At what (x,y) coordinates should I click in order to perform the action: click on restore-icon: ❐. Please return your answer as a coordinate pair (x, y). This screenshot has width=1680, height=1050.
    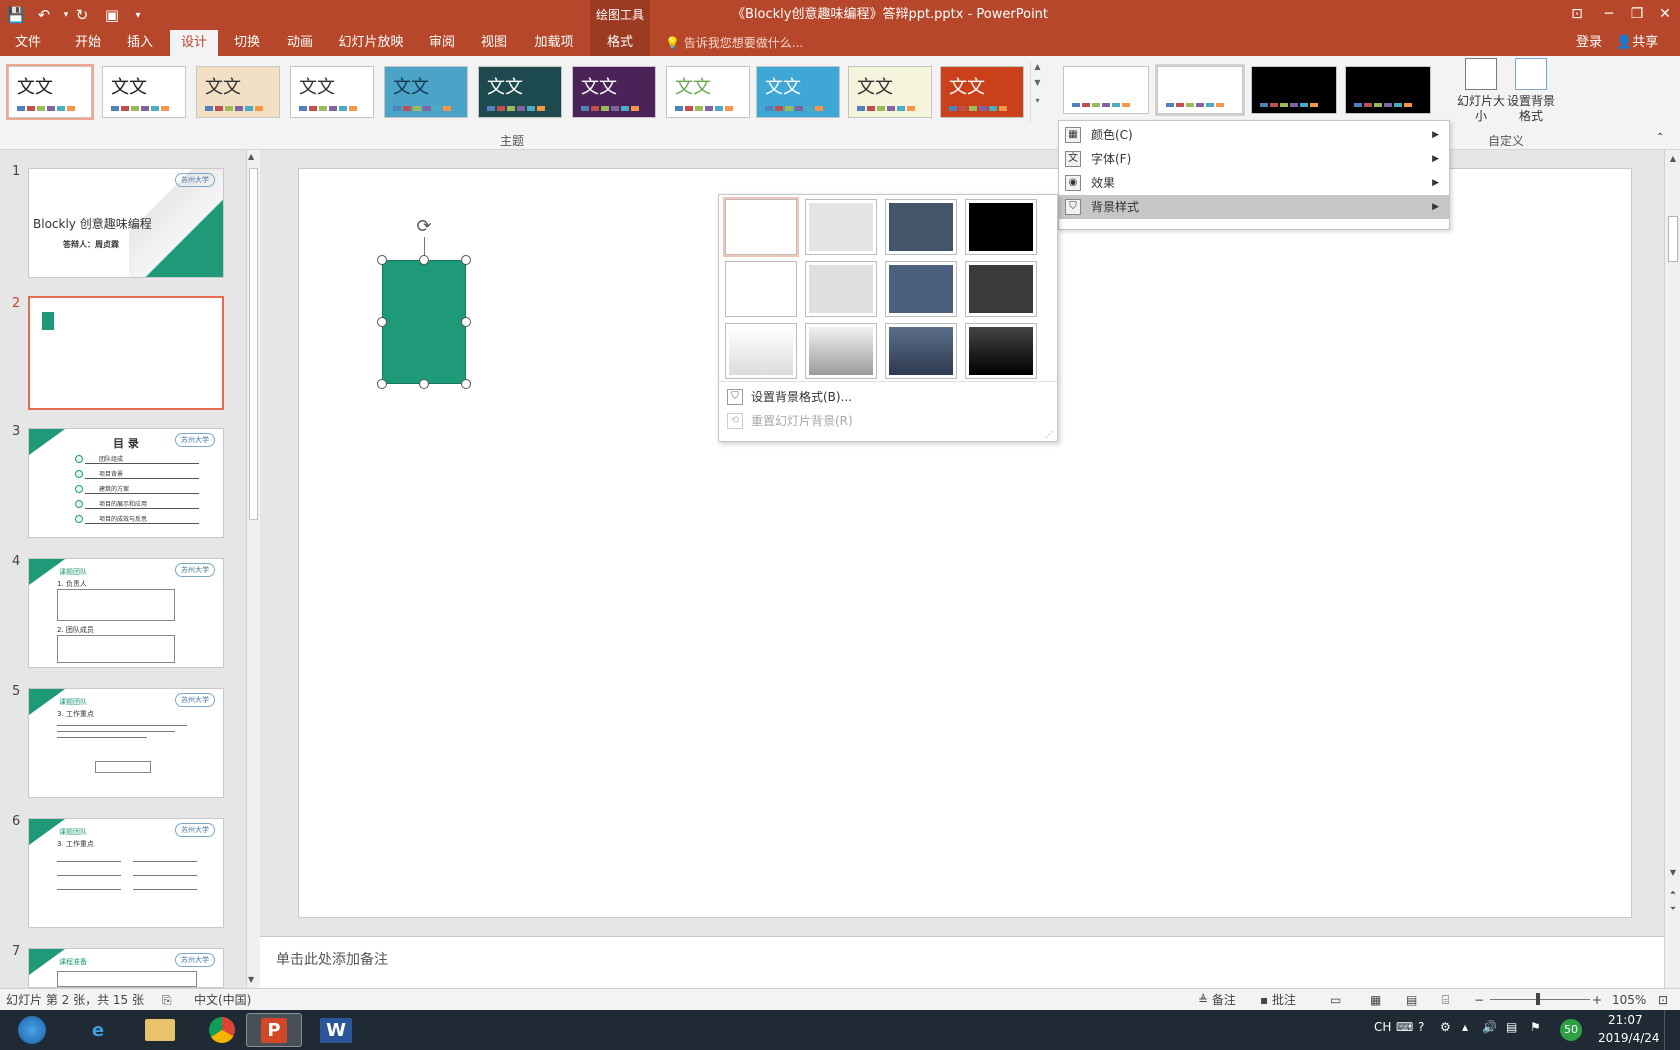
    Looking at the image, I should click on (1637, 15).